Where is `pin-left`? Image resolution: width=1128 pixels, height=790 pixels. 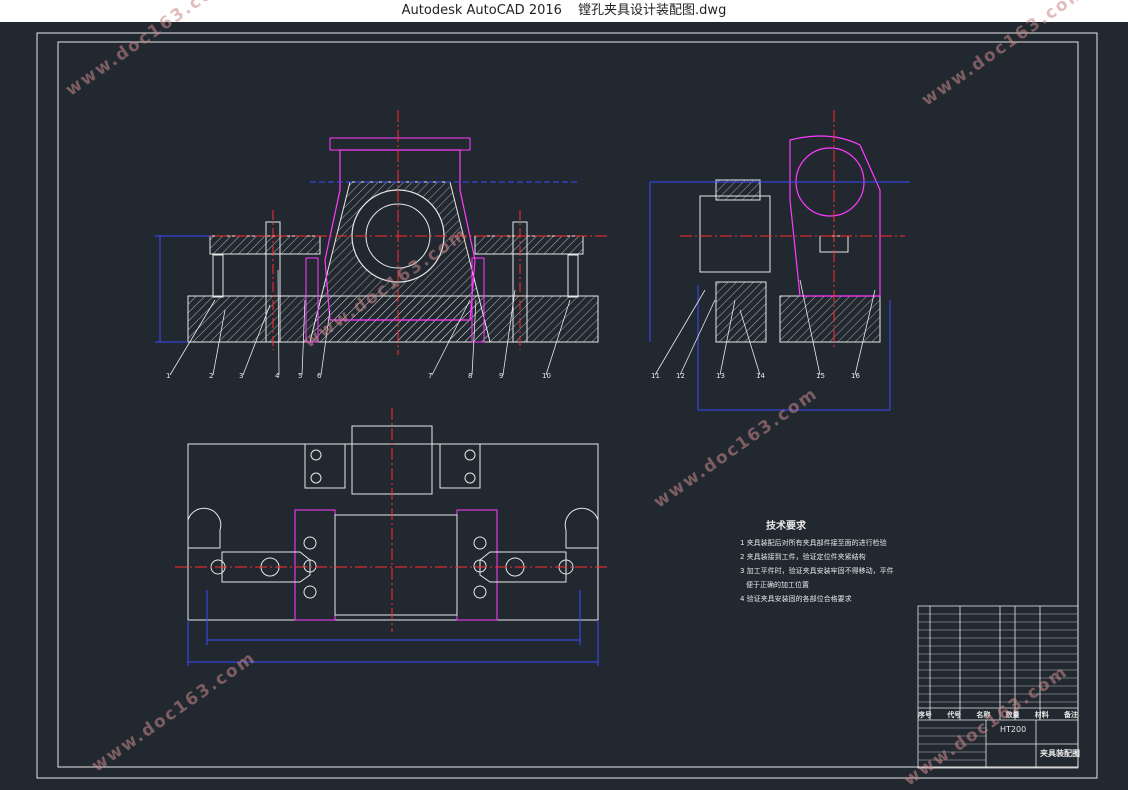 pin-left is located at coordinates (218, 276).